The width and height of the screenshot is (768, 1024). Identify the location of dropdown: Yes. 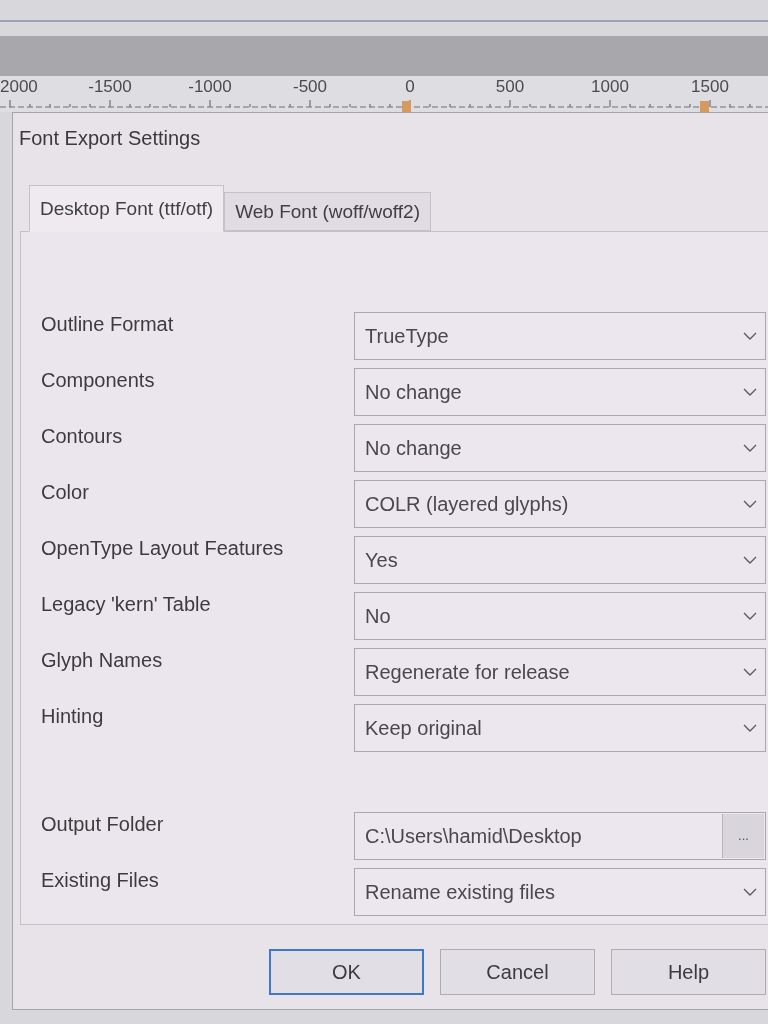
(560, 560).